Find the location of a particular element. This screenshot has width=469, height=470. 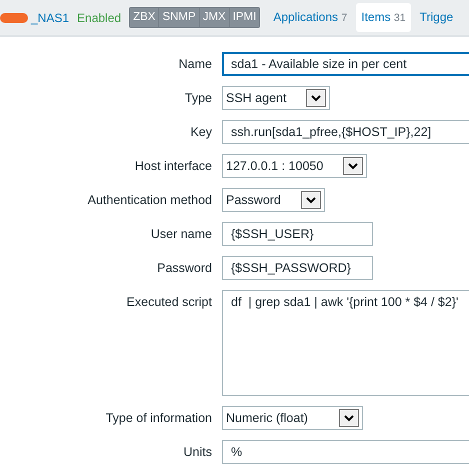

nav-tab: Trigge is located at coordinates (436, 17).